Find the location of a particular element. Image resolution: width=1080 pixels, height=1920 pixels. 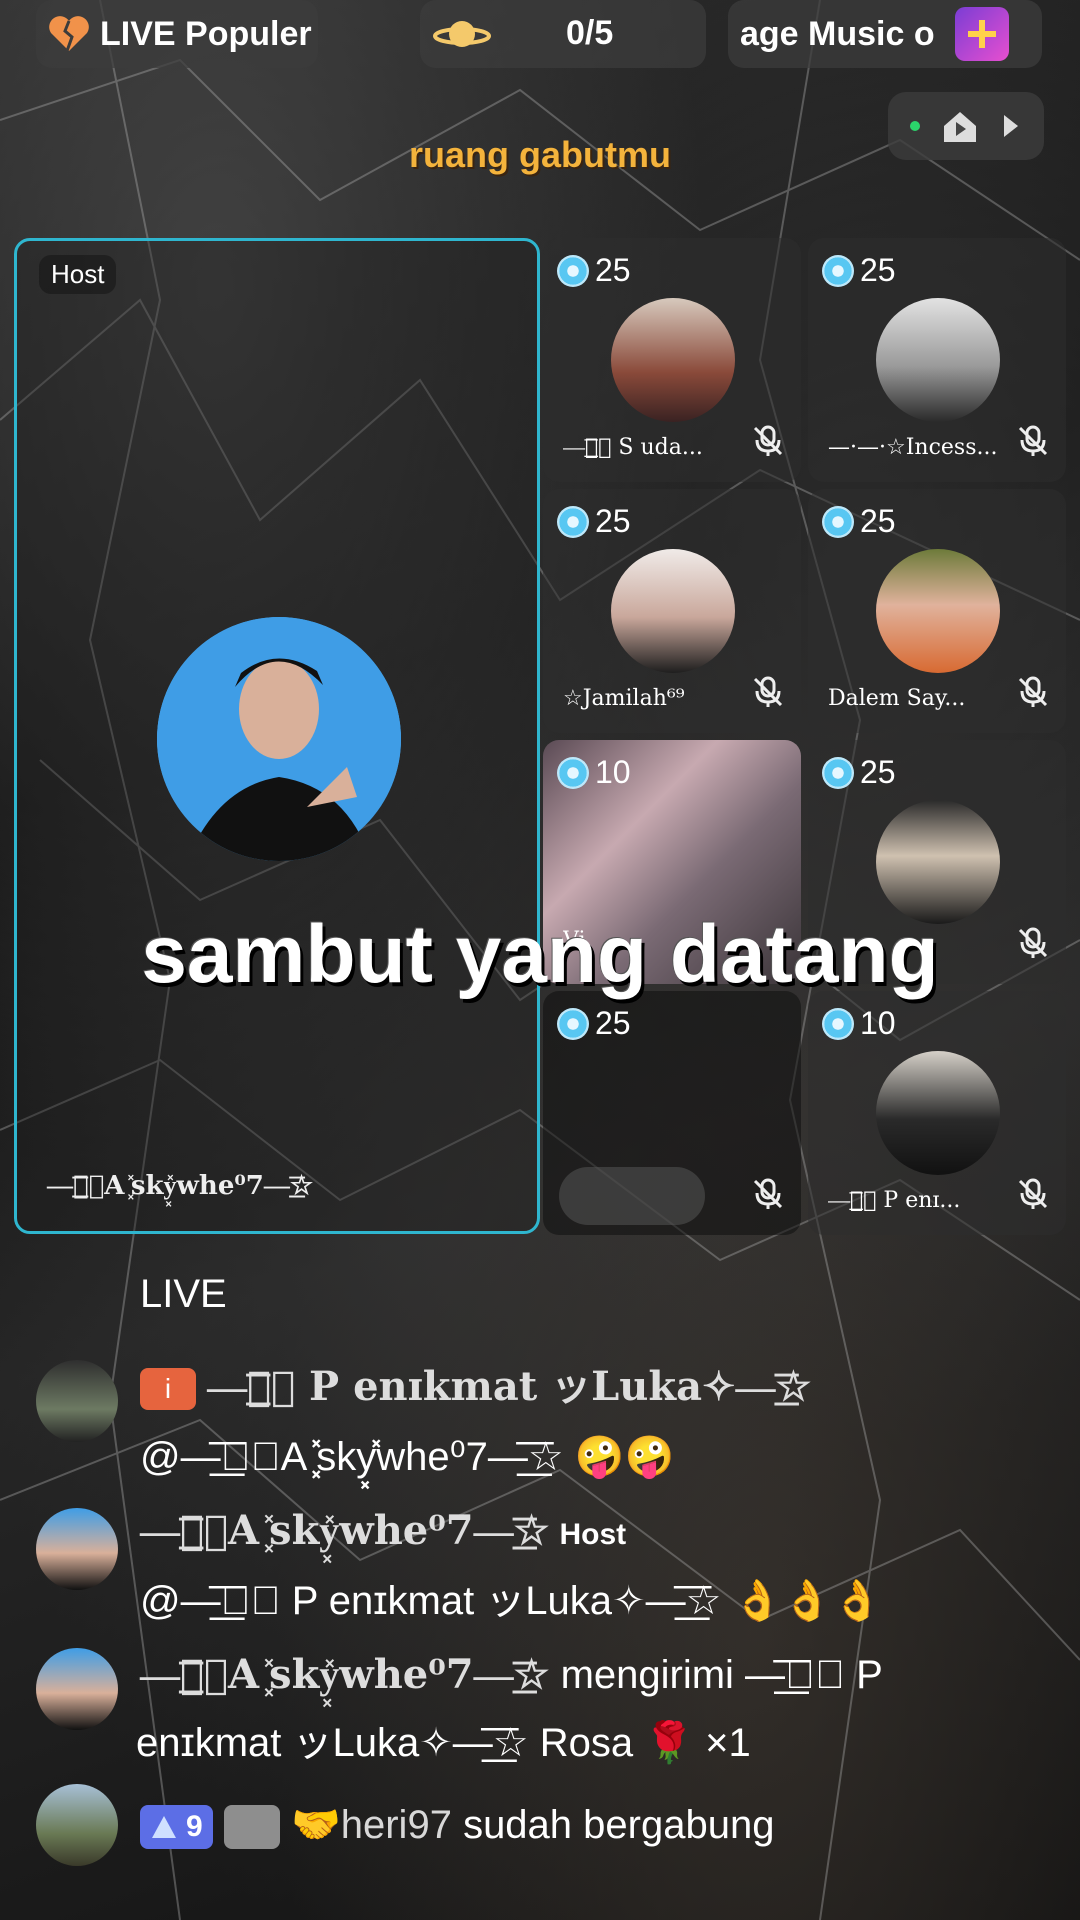

join-notice: 9 🤝heri97 sudah bergabung is located at coordinates (541, 1834).